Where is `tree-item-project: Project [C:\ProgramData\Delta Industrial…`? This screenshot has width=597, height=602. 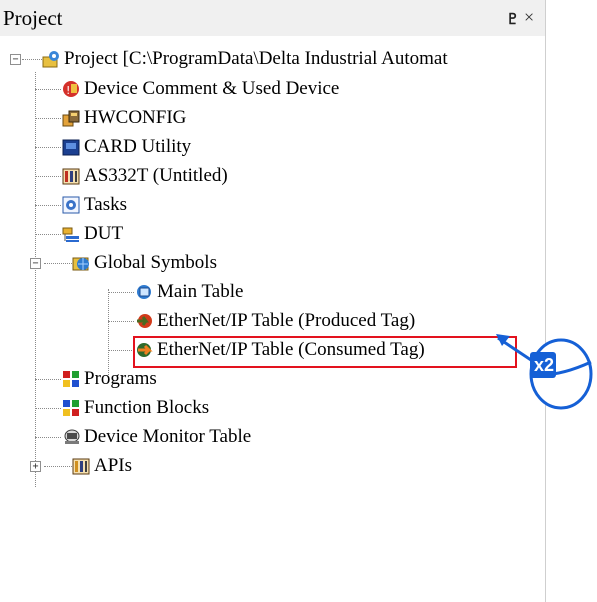 tree-item-project: Project [C:\ProgramData\Delta Industrial… is located at coordinates (245, 59).